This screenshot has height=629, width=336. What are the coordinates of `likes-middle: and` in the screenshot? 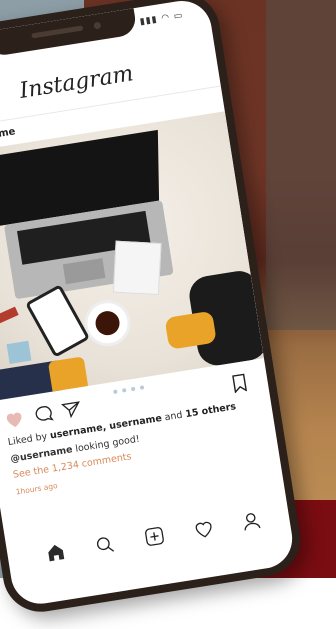 It's located at (173, 416).